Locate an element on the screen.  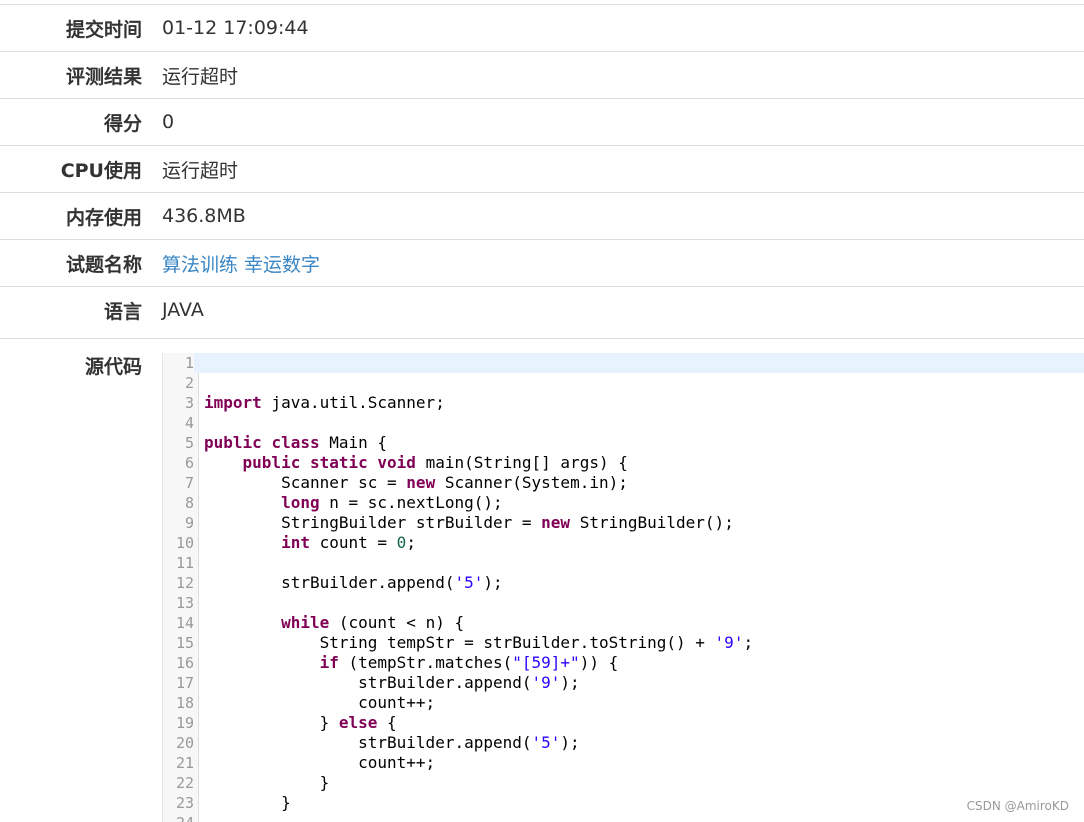
line-number: 18 is located at coordinates (184, 703).